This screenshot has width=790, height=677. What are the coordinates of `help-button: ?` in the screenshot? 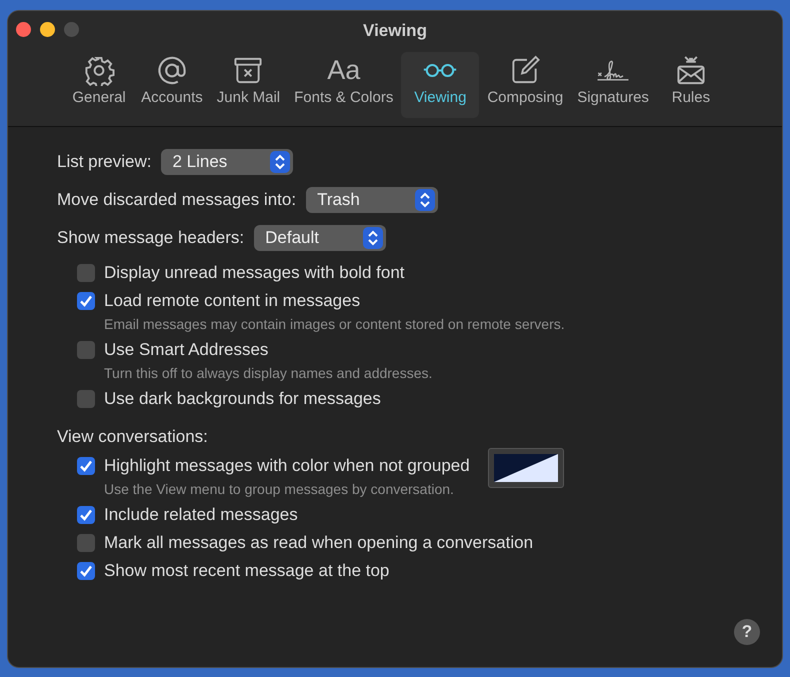 It's located at (747, 632).